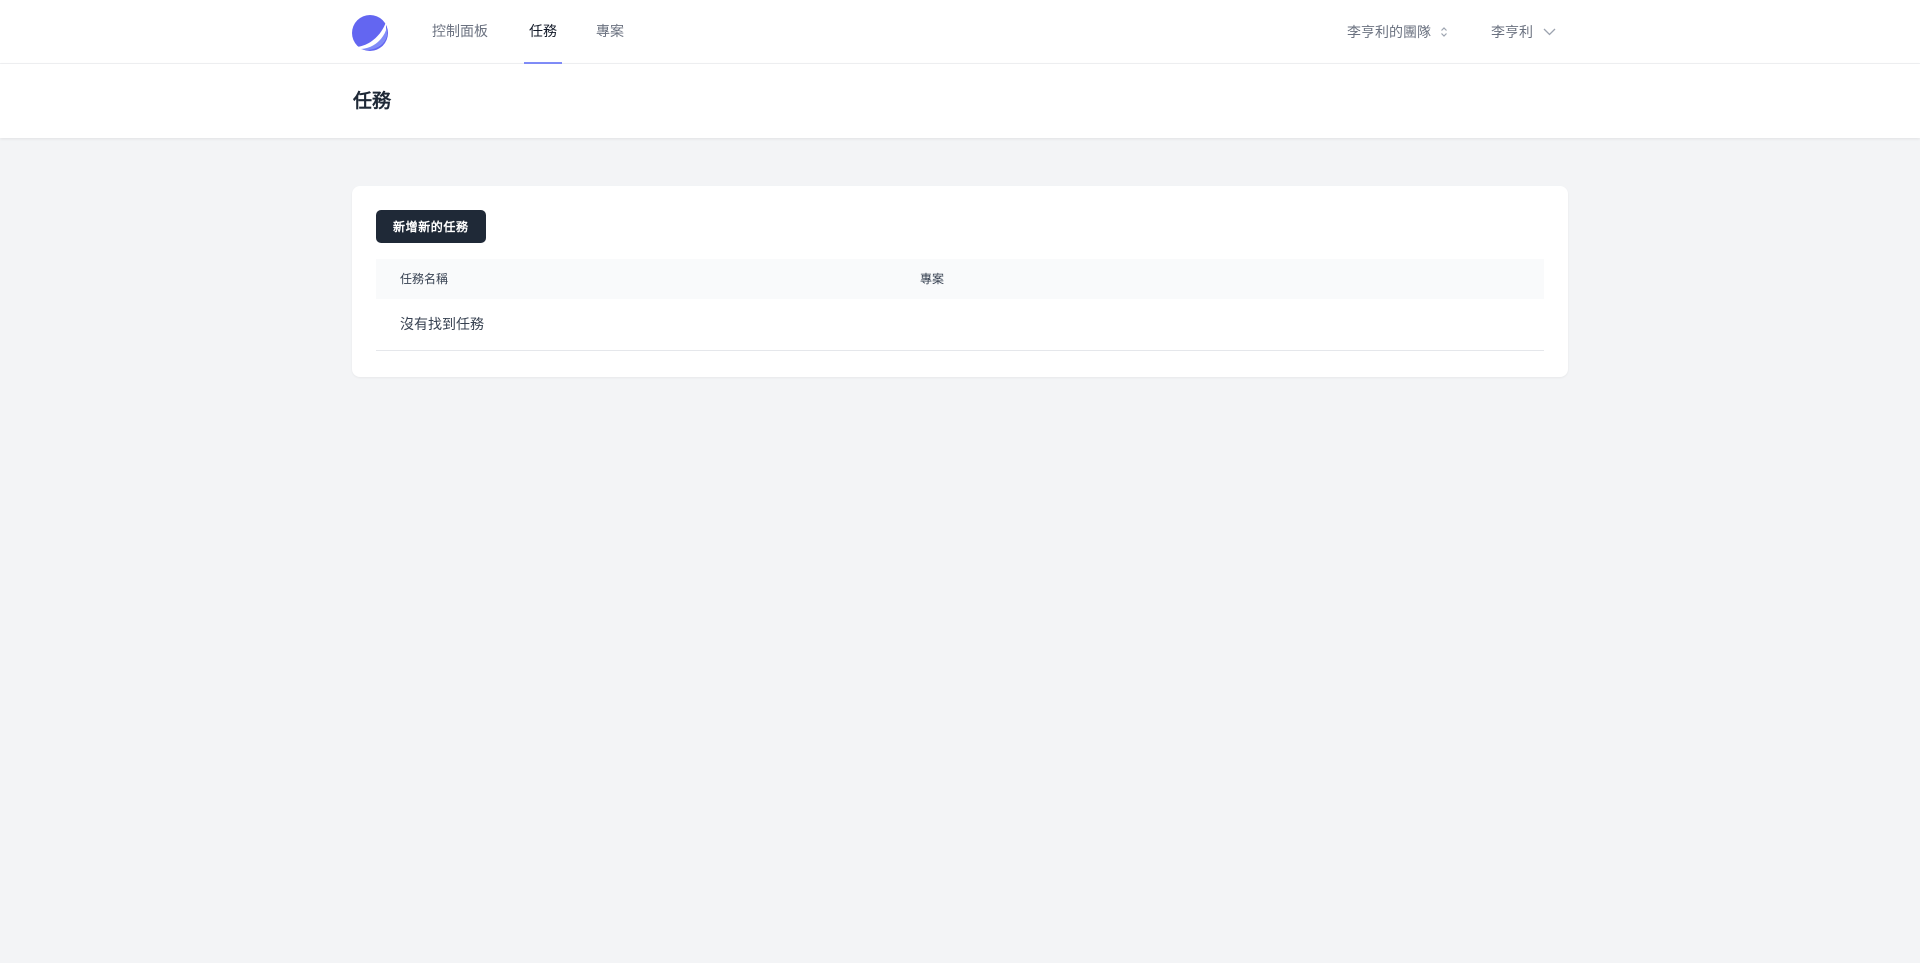 The image size is (1920, 963). Describe the element at coordinates (960, 32) in the screenshot. I see `top-navigation: 控制面板 任務 專案 李亨利的團隊 李亨利` at that location.